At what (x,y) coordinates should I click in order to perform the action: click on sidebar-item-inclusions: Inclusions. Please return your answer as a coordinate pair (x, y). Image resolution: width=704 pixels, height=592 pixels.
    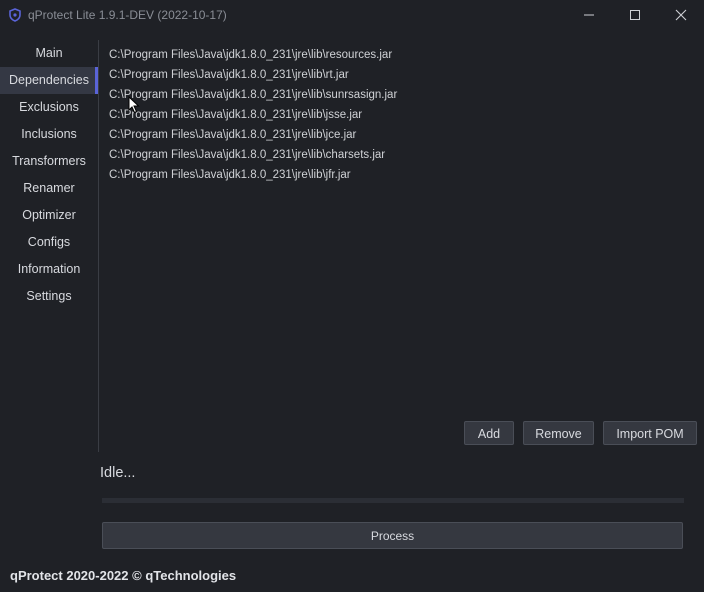
    Looking at the image, I should click on (49, 134).